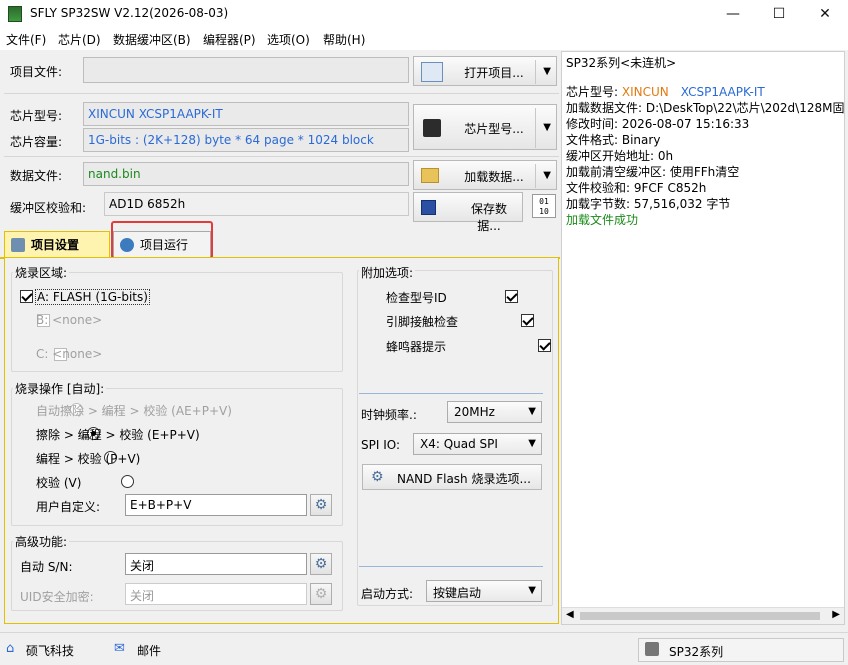  What do you see at coordinates (722, 92) in the screenshot?
I see `log-chip-model: XCSP1AAPK-IT` at bounding box center [722, 92].